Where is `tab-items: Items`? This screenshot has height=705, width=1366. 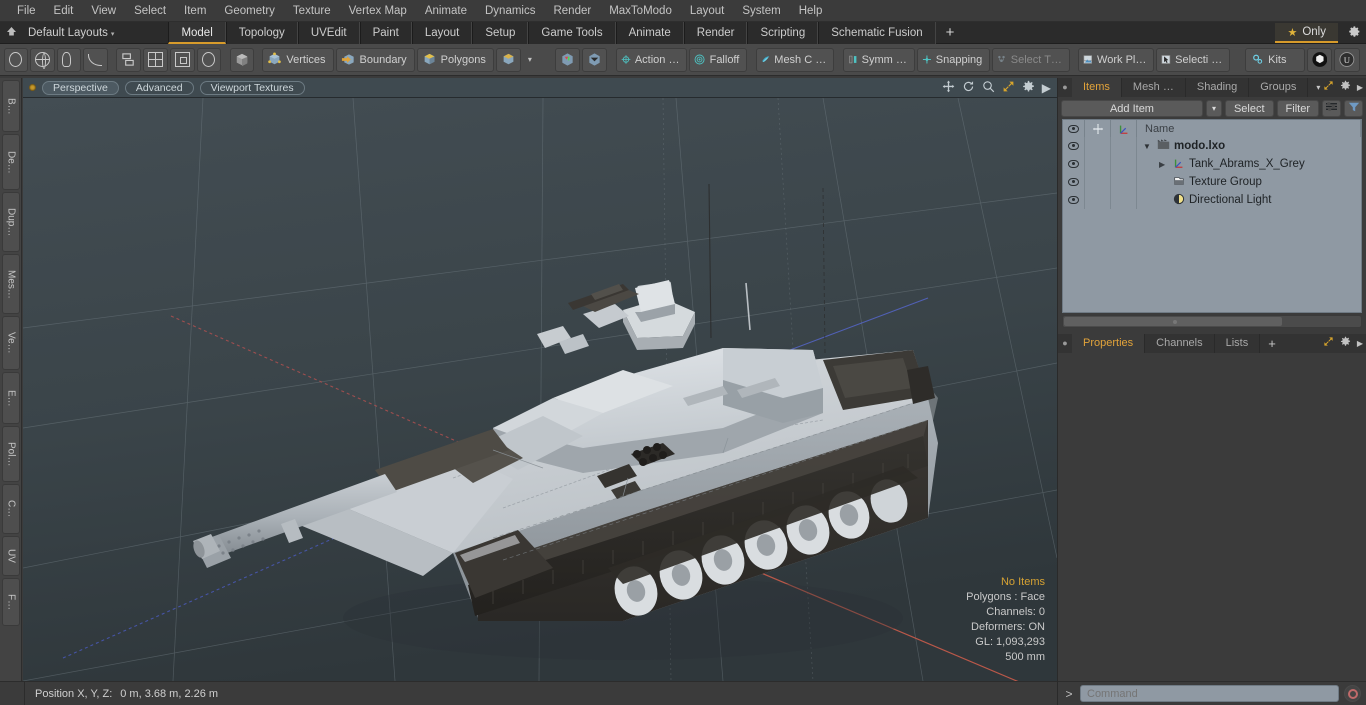
tab-items: Items is located at coordinates (1097, 87).